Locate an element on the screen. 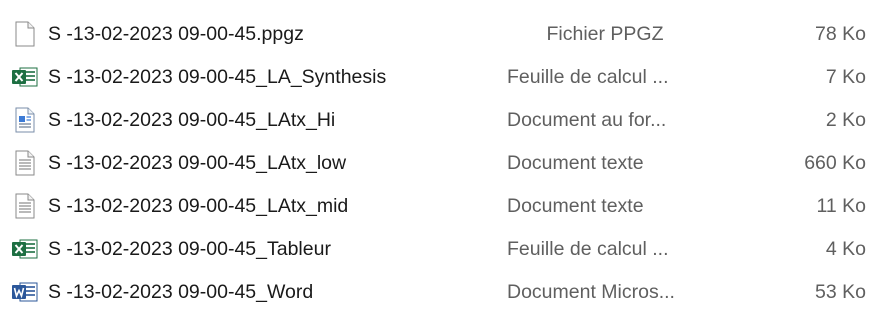  file-size: 78 Ko is located at coordinates (840, 34).